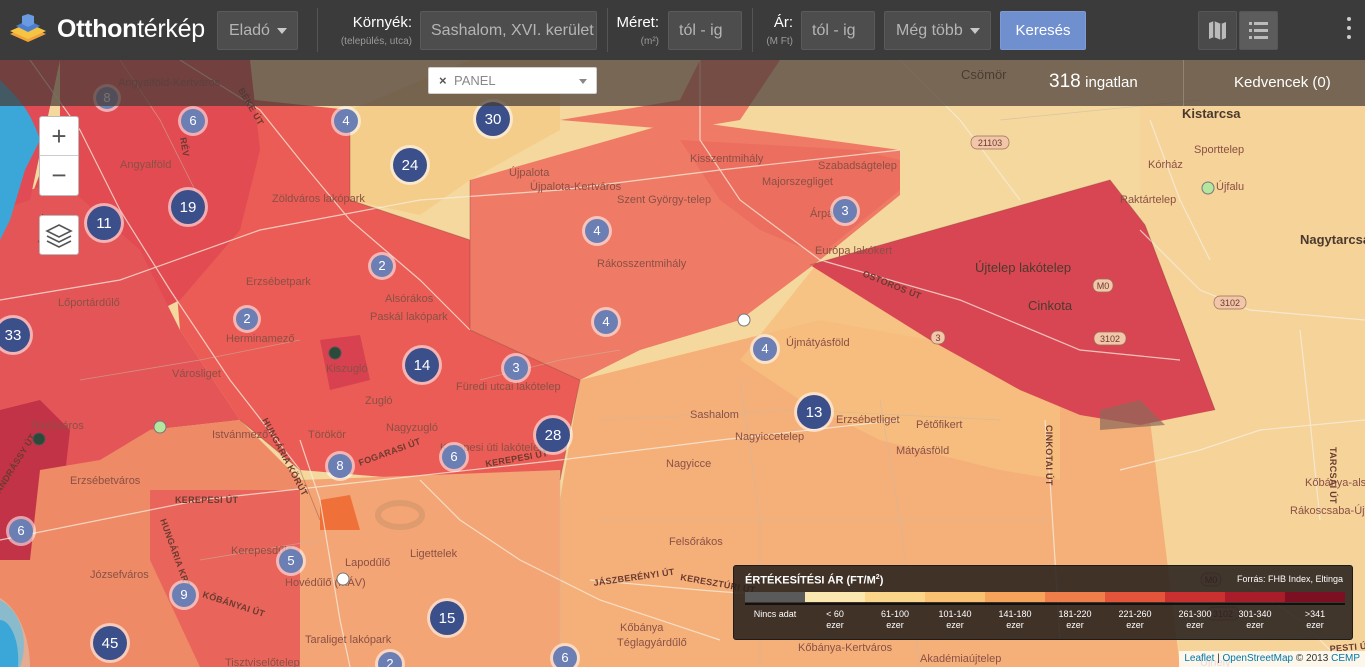  Describe the element at coordinates (1023, 267) in the screenshot. I see `place-label: Újtelep lakótelep` at that location.